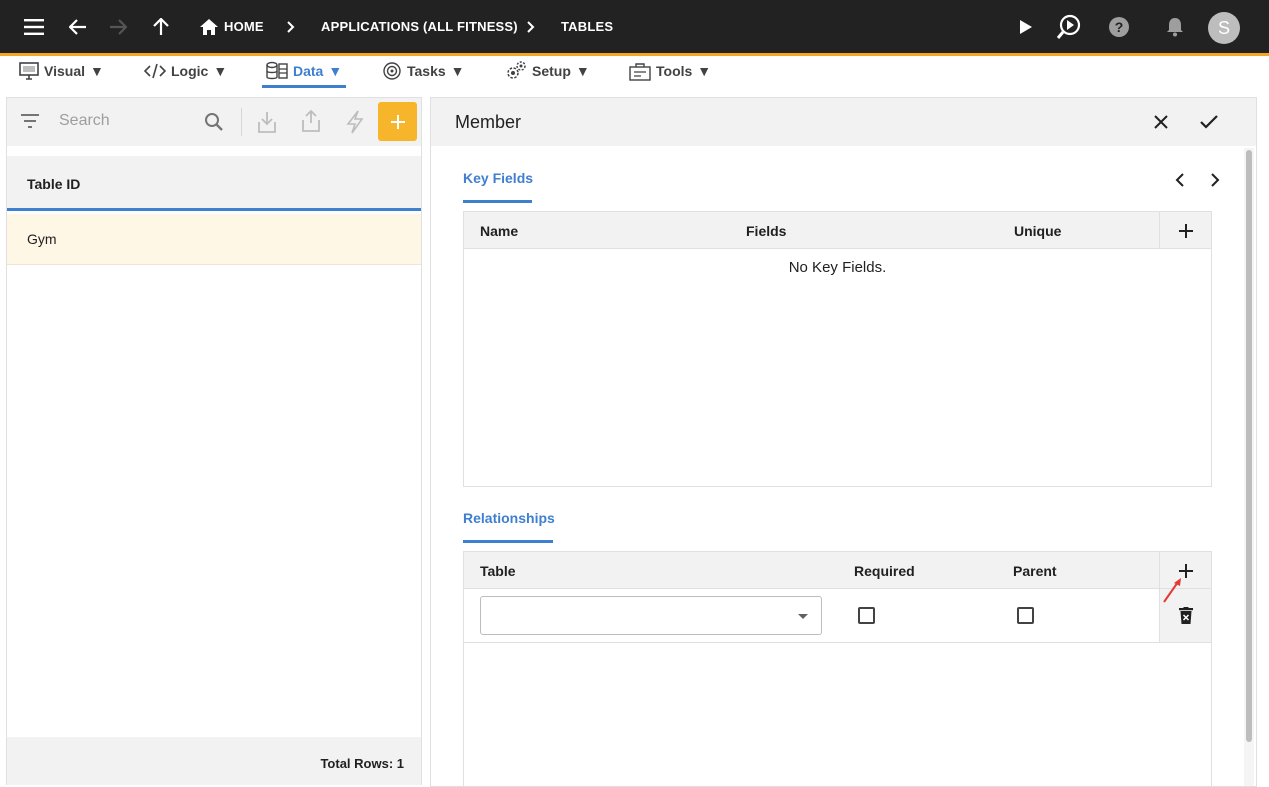 This screenshot has width=1269, height=787. I want to click on annotation-arrow-icon, so click(1173, 592).